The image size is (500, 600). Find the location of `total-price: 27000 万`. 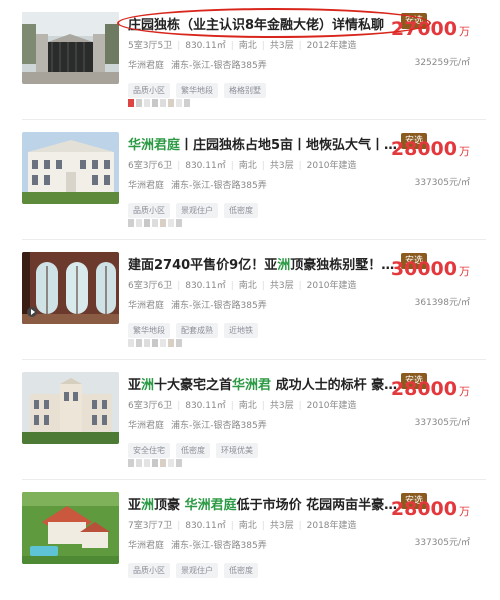

total-price: 27000 万 is located at coordinates (430, 29).